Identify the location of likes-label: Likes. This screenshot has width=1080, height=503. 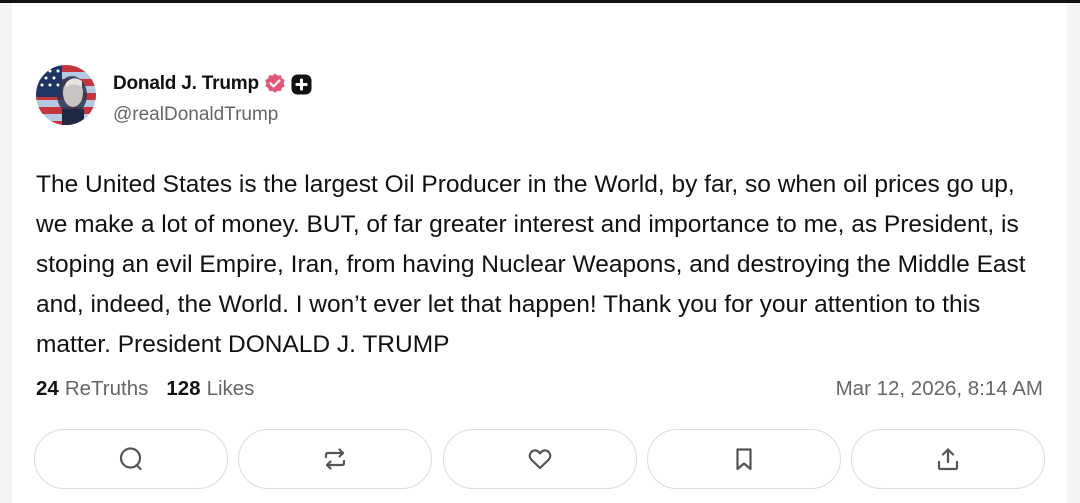
(230, 388).